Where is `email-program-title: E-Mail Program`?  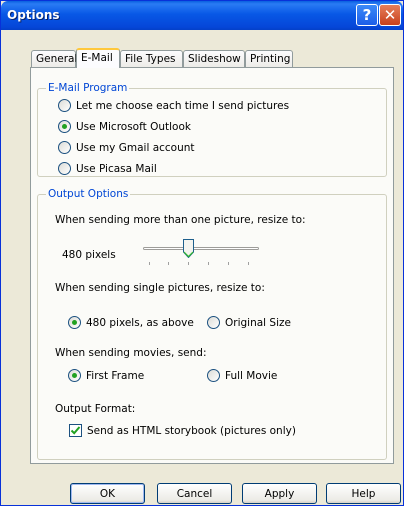 email-program-title: E-Mail Program is located at coordinates (88, 88).